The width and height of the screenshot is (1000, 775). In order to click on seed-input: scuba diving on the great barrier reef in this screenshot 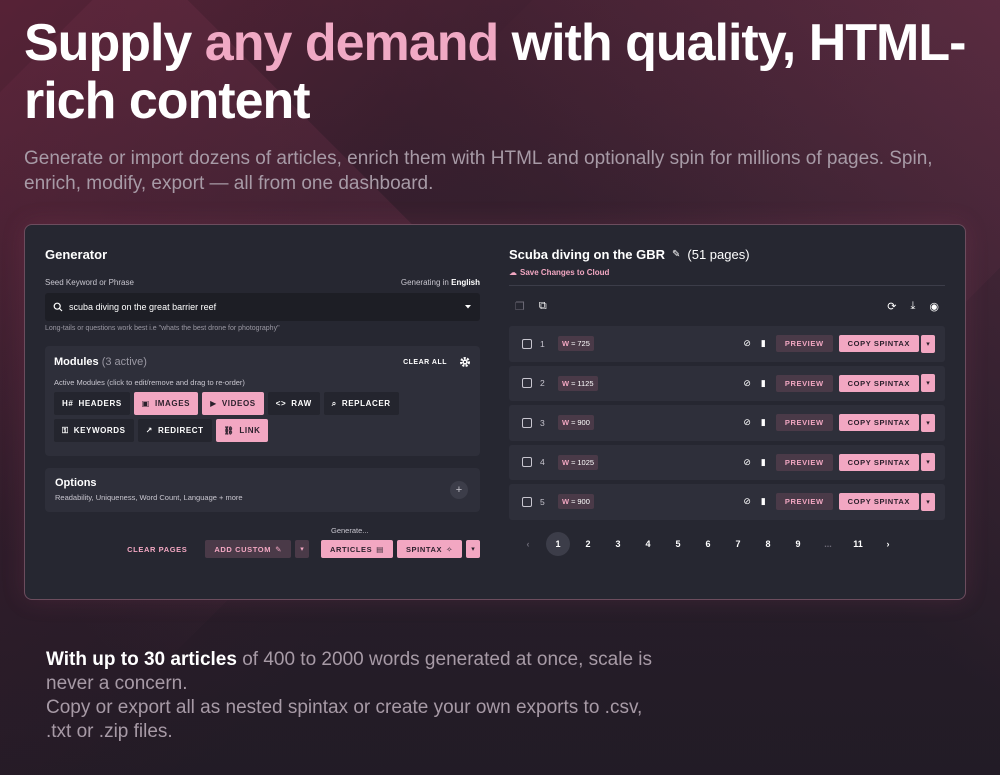, I will do `click(262, 307)`.